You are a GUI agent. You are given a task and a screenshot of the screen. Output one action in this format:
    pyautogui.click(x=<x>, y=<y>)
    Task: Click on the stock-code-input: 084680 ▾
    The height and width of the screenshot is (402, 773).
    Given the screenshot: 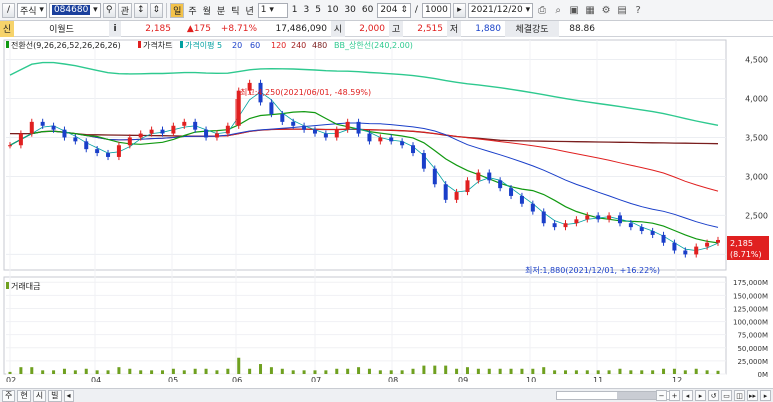 What is the action you would take?
    pyautogui.click(x=74, y=10)
    